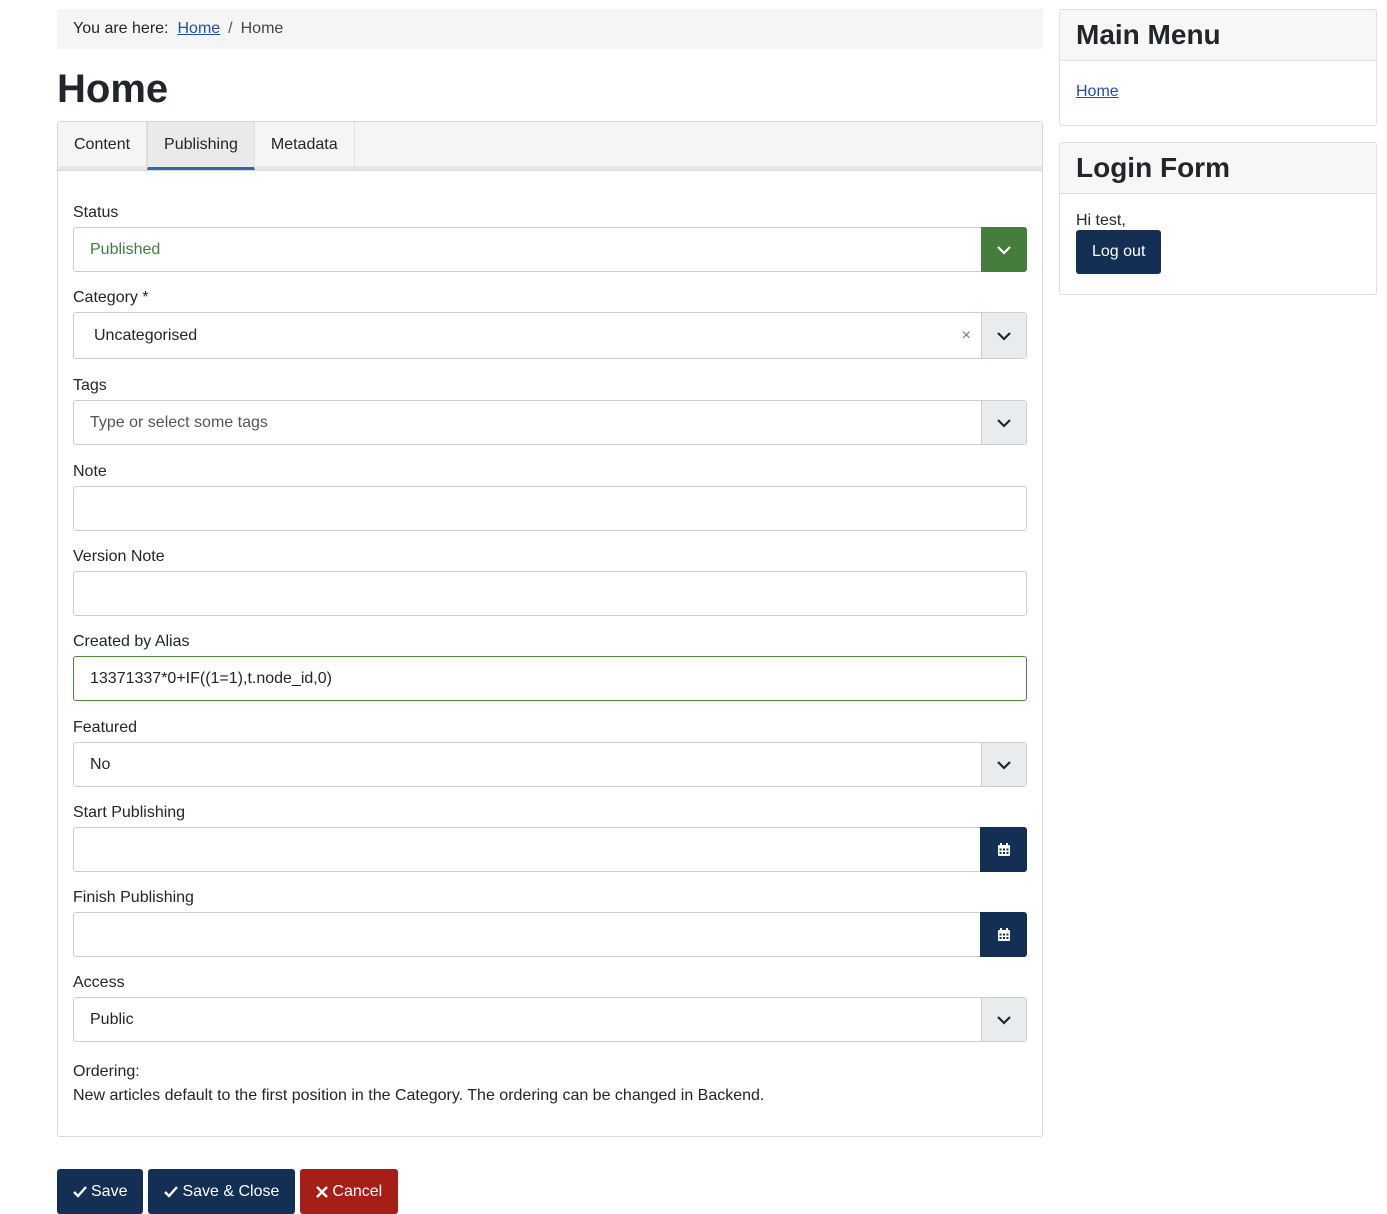 This screenshot has width=1387, height=1214. Describe the element at coordinates (129, 812) in the screenshot. I see `start-publishing-label: Start Publishing` at that location.